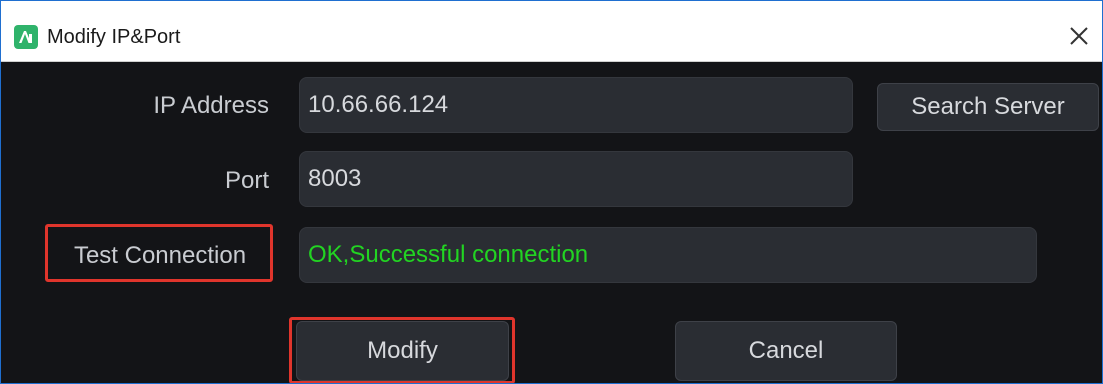 This screenshot has width=1103, height=384. Describe the element at coordinates (114, 37) in the screenshot. I see `window-title: Modify IP&Port` at that location.